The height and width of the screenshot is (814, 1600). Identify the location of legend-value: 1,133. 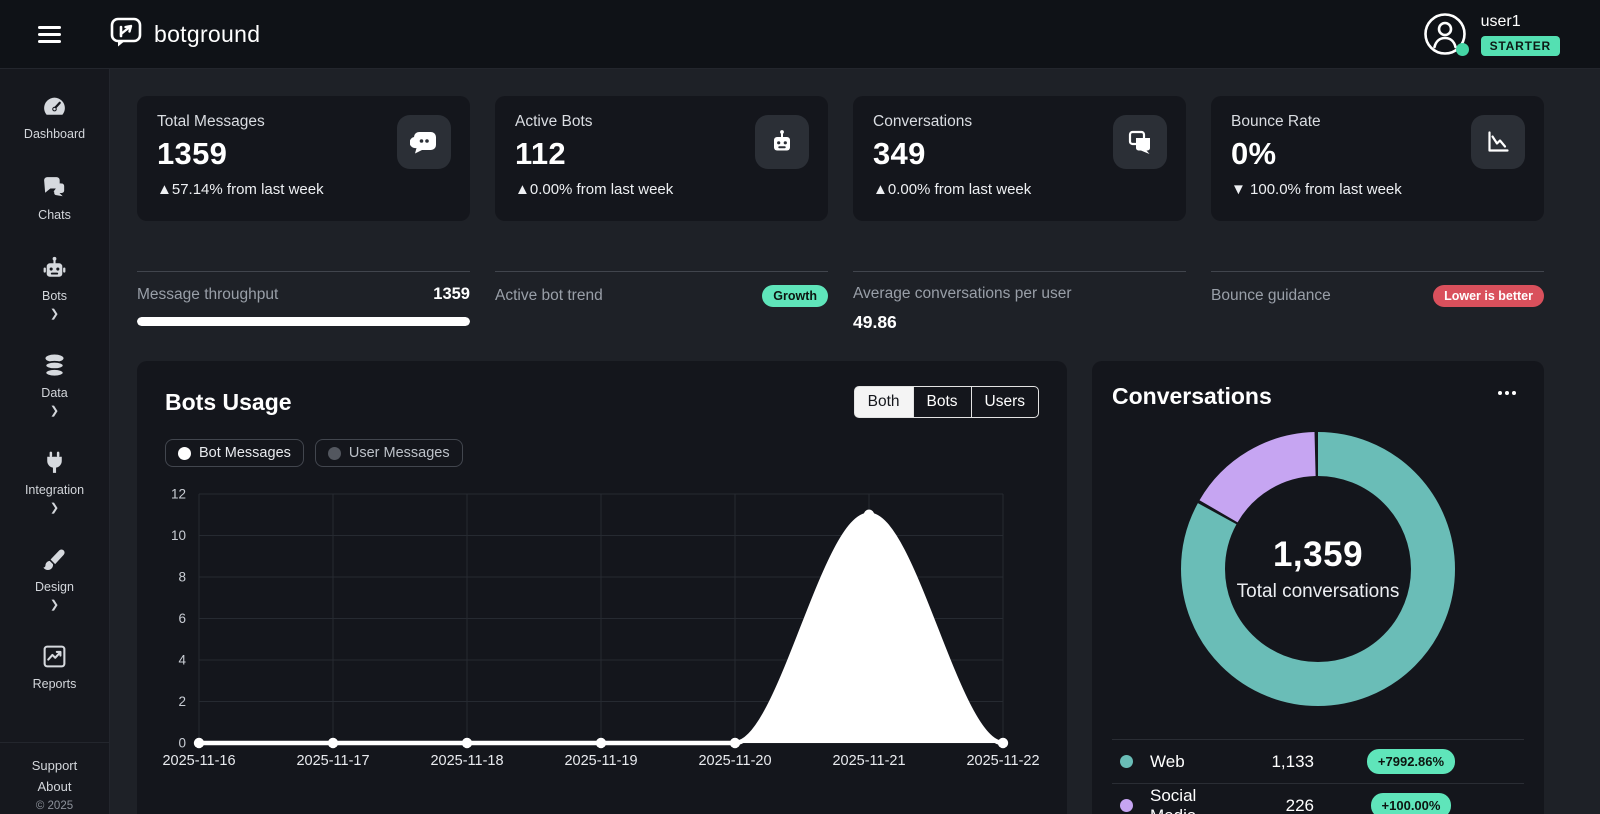
(1292, 761).